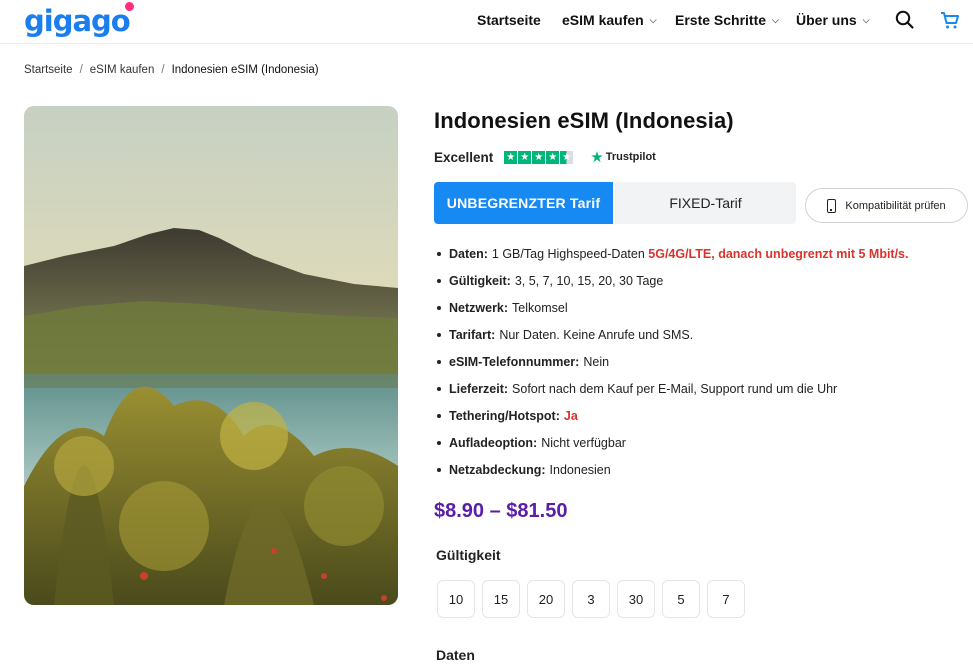 This screenshot has height=669, width=973. I want to click on search-icon, so click(905, 20).